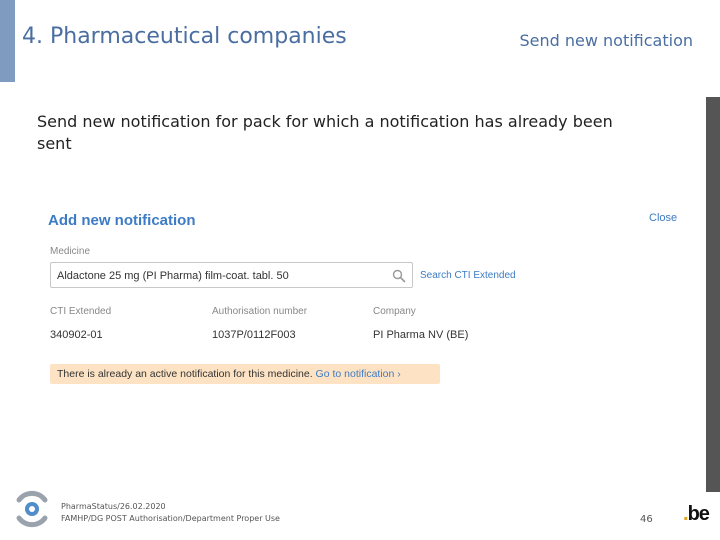 This screenshot has width=720, height=540. I want to click on slide-title: 4. Pharmaceutical companies, so click(184, 36).